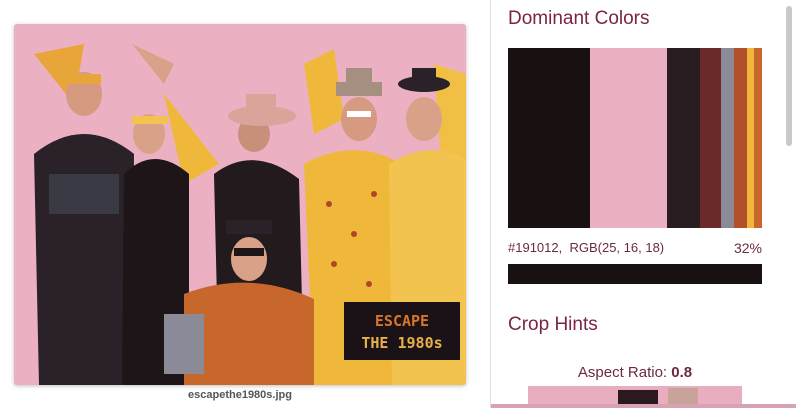 This screenshot has height=408, width=796. Describe the element at coordinates (747, 248) in the screenshot. I see `selected-percent: 32%` at that location.